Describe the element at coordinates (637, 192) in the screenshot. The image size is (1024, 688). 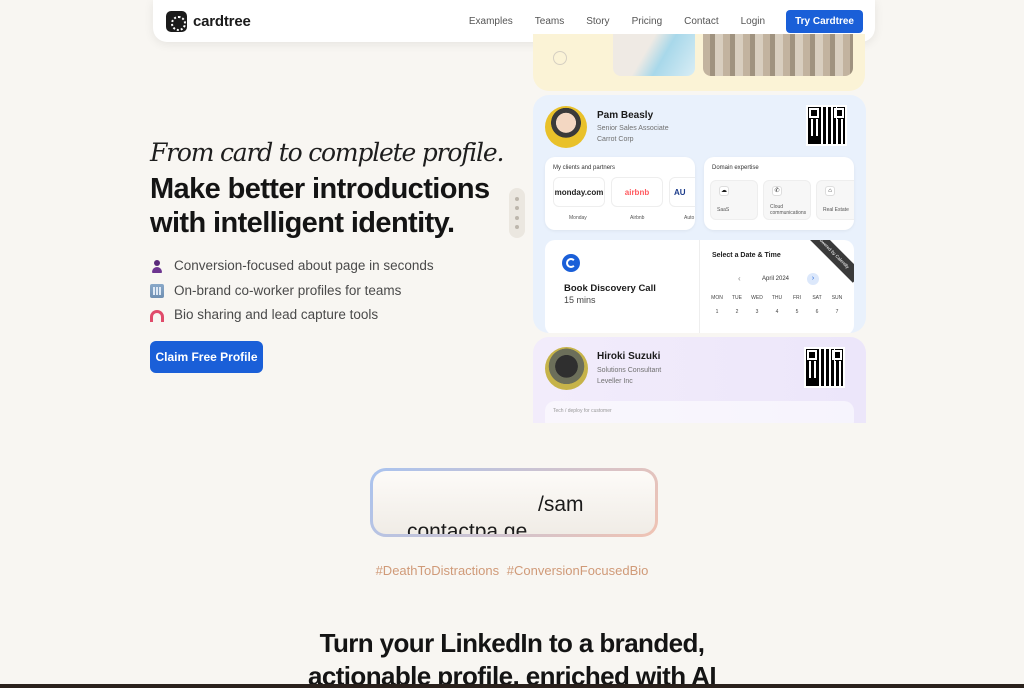
I see `client-logo-airbnb: airbnb` at that location.